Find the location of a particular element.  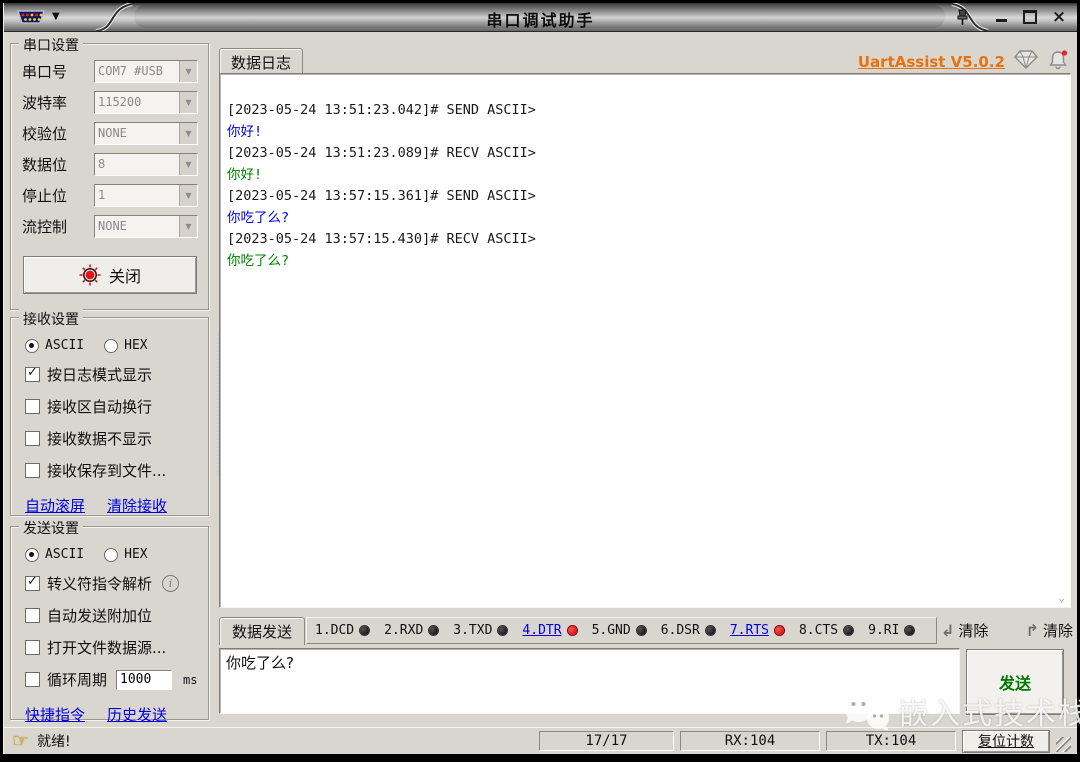

pin-gnd-indicator-icon is located at coordinates (641, 630).